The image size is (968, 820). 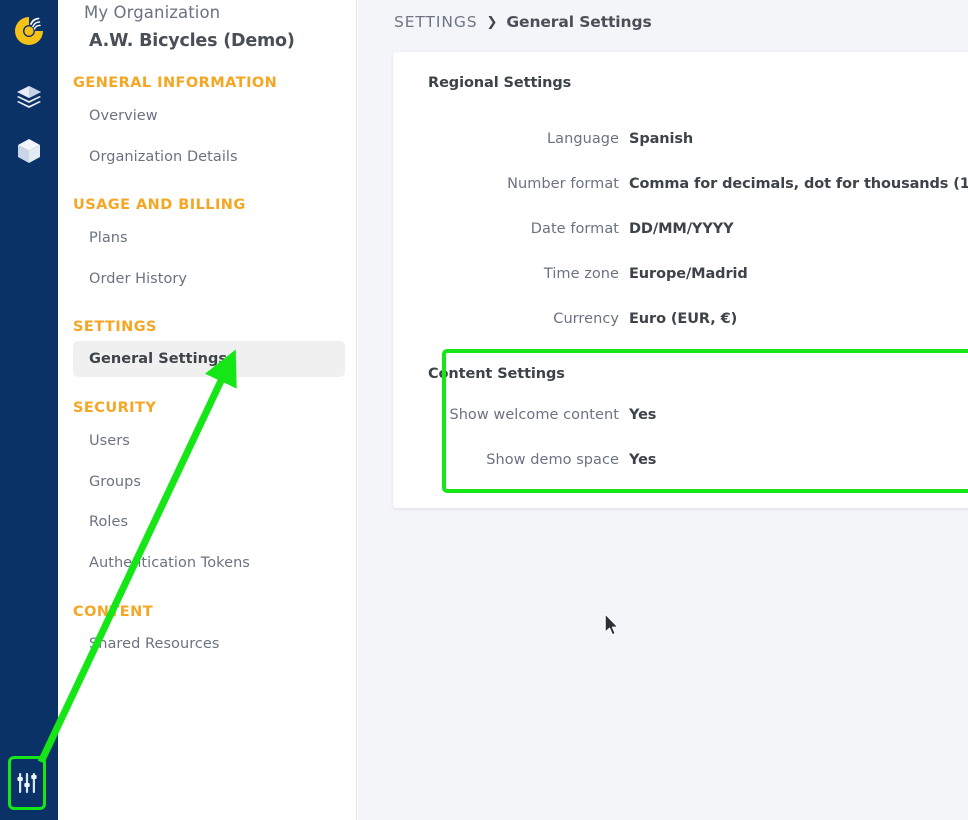 What do you see at coordinates (123, 116) in the screenshot?
I see `sidebar-item-overview: Overview` at bounding box center [123, 116].